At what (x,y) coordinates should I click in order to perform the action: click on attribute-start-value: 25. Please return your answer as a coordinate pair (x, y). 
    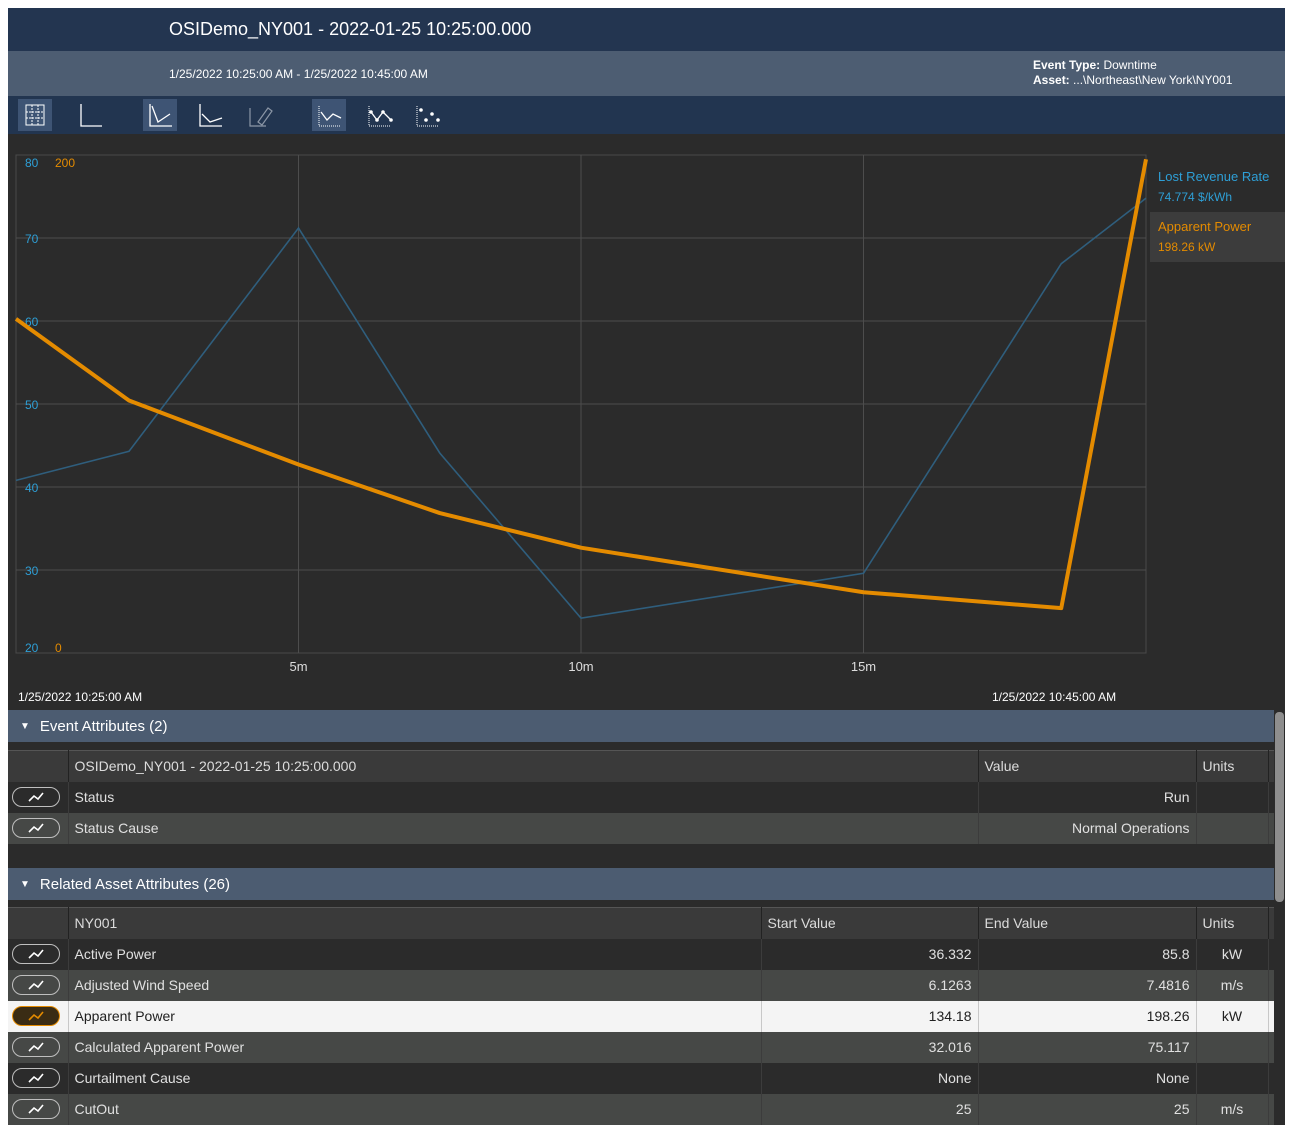
    Looking at the image, I should click on (870, 1109).